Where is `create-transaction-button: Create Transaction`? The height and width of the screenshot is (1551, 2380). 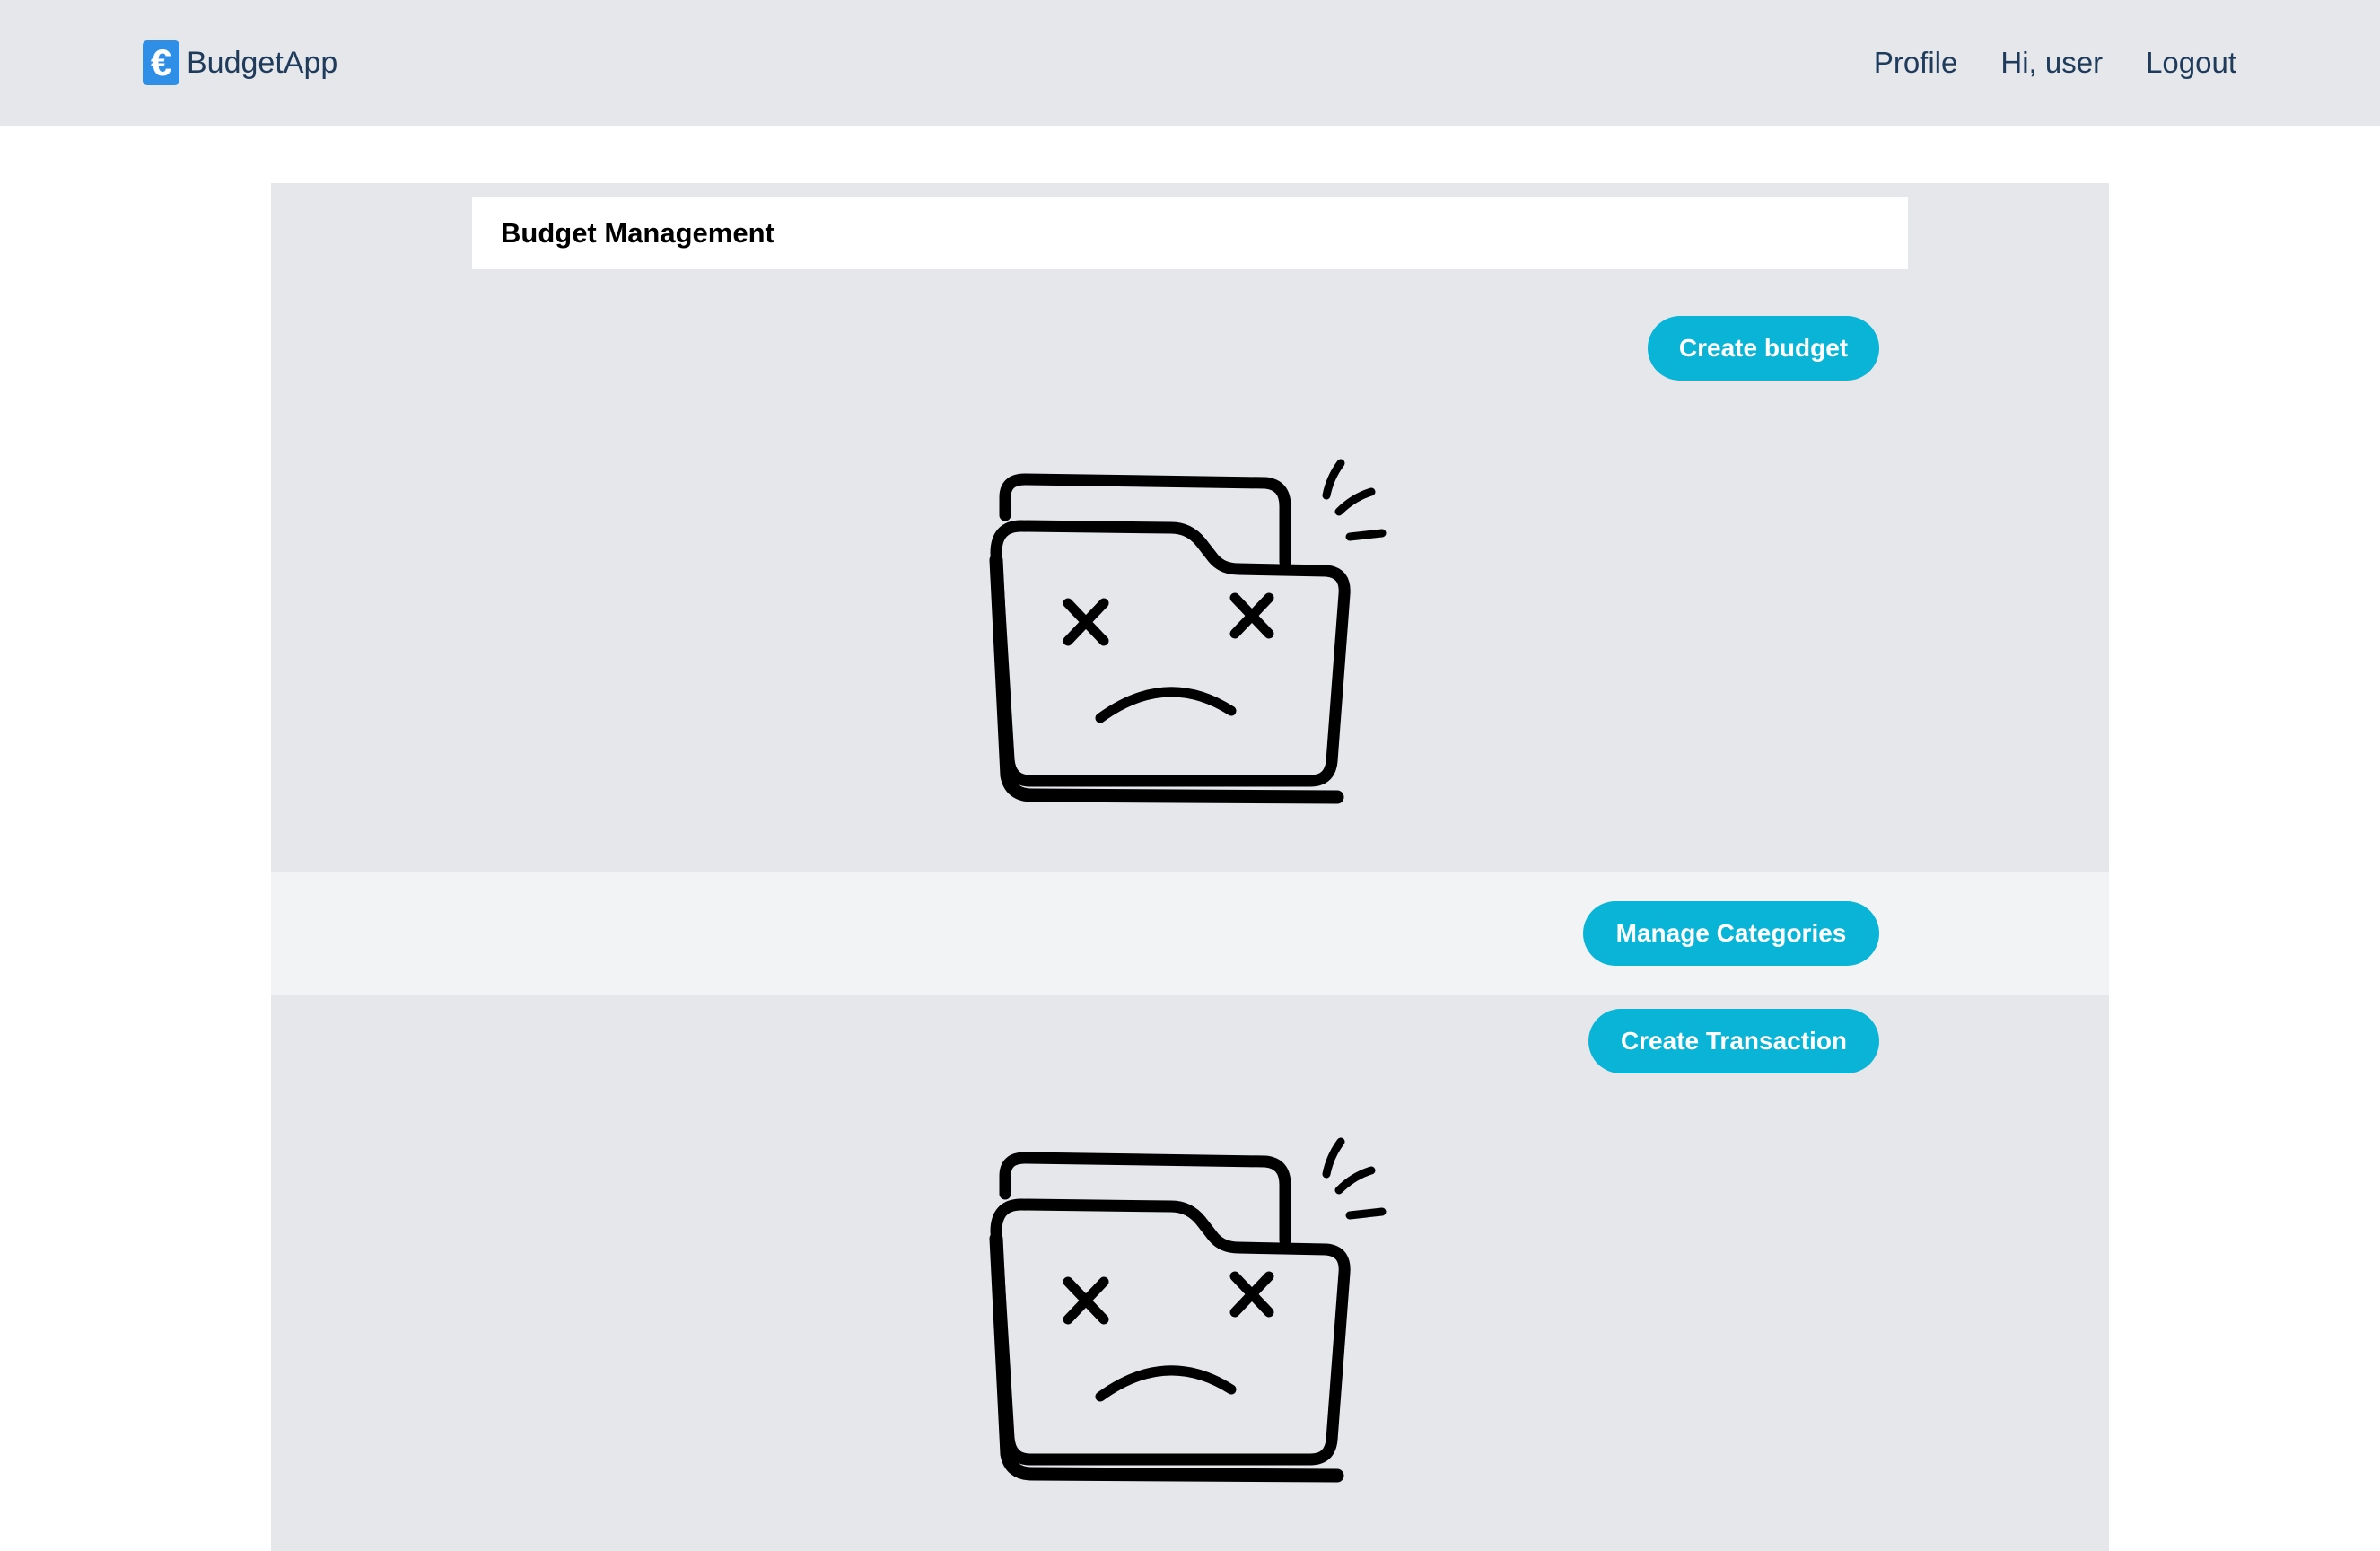 create-transaction-button: Create Transaction is located at coordinates (1734, 1041).